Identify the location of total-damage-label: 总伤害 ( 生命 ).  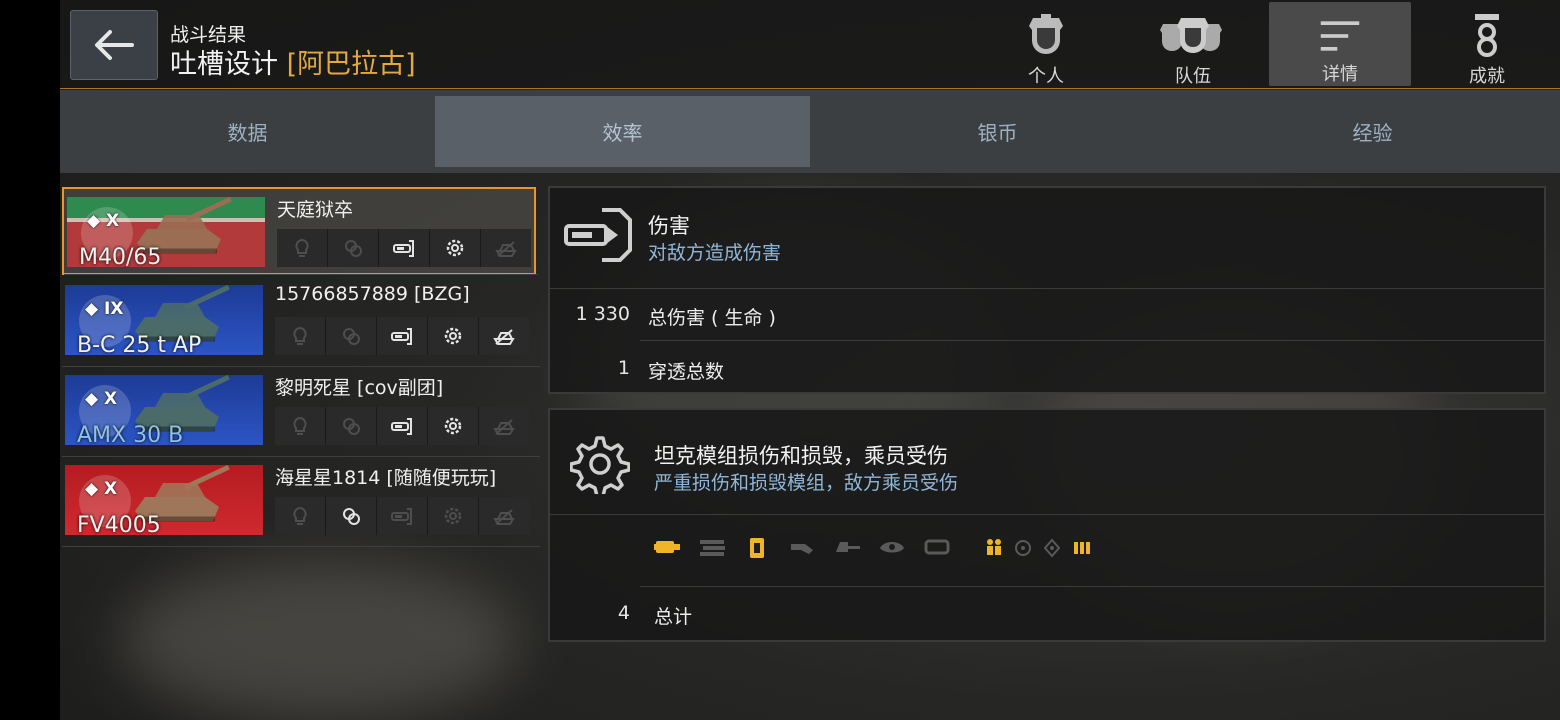
(712, 318).